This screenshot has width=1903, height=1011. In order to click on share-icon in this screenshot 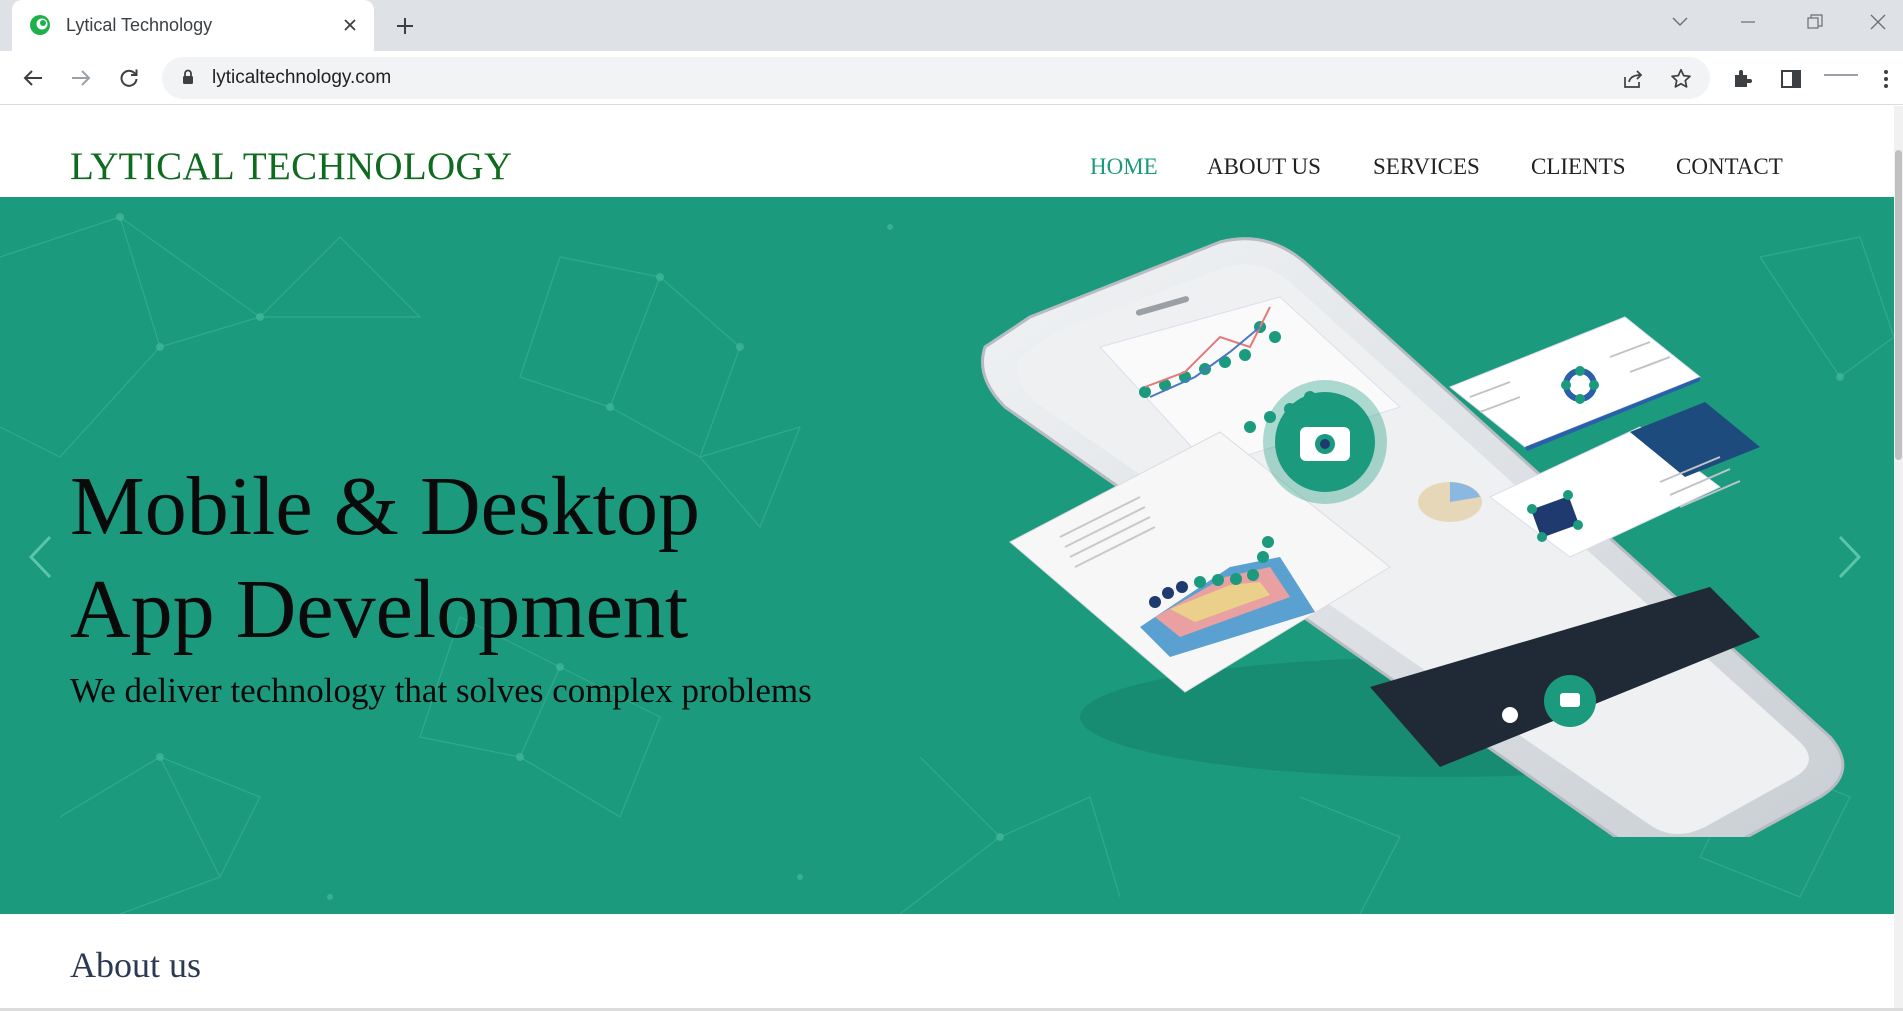, I will do `click(1633, 79)`.